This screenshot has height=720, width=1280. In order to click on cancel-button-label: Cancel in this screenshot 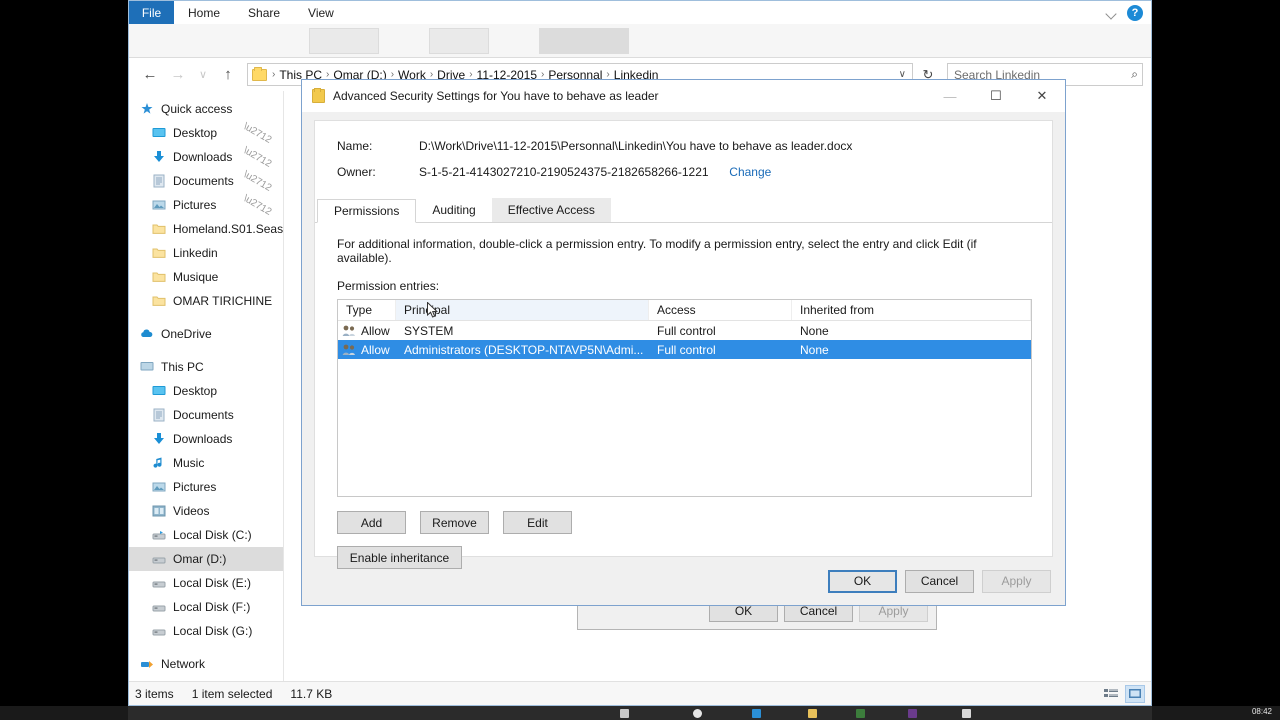, I will do `click(939, 581)`.